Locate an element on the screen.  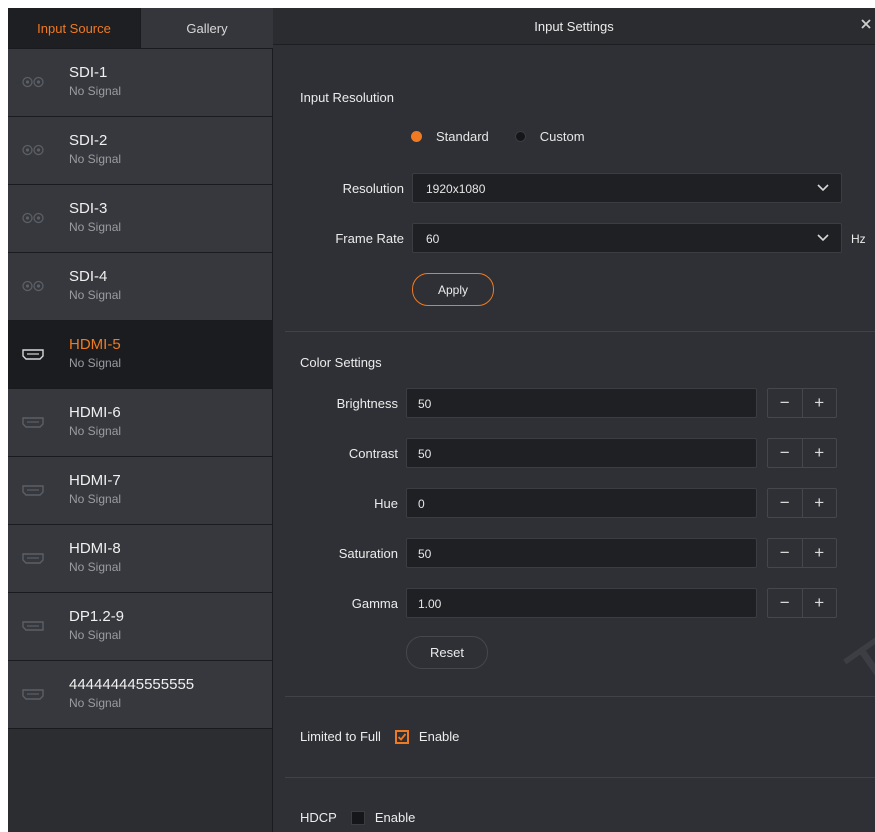
reset-button: Reset is located at coordinates (447, 652).